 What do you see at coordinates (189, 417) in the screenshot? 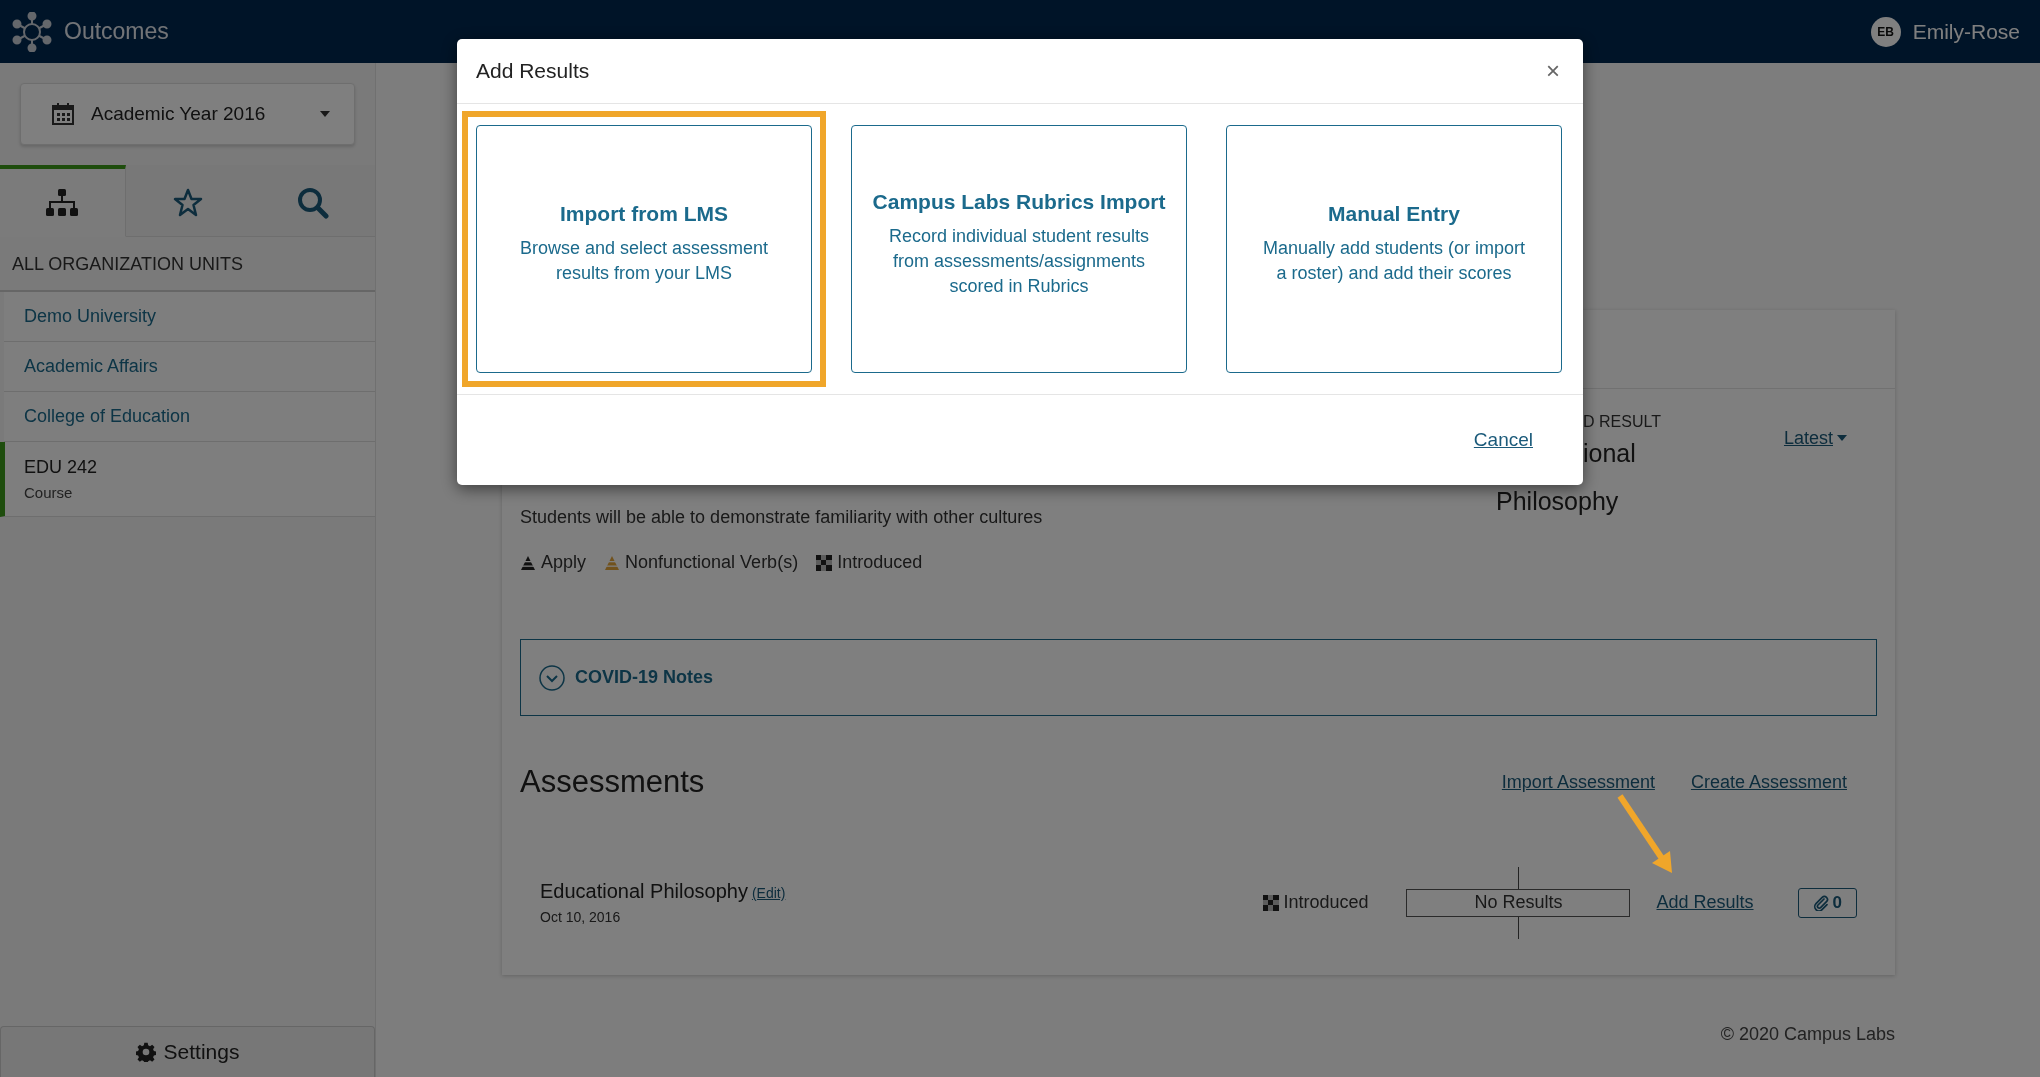
I see `org-unit-item: College of Education` at bounding box center [189, 417].